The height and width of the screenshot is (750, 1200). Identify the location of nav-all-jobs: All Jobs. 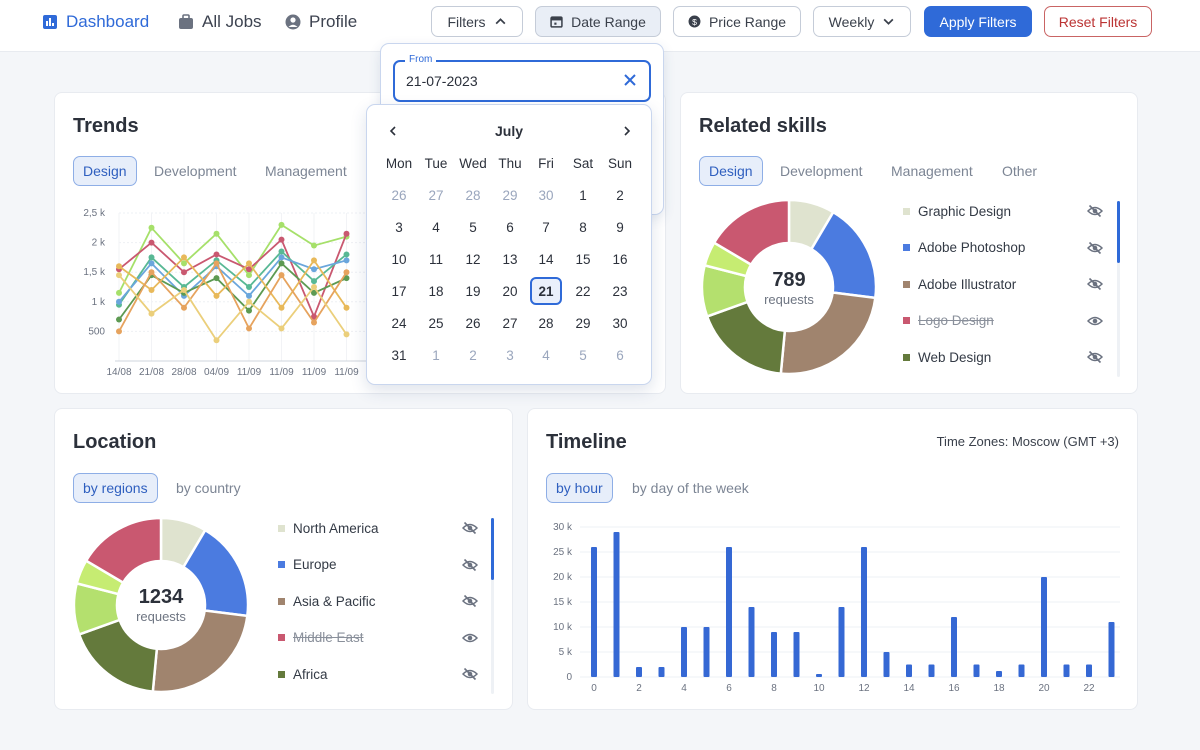
(220, 22).